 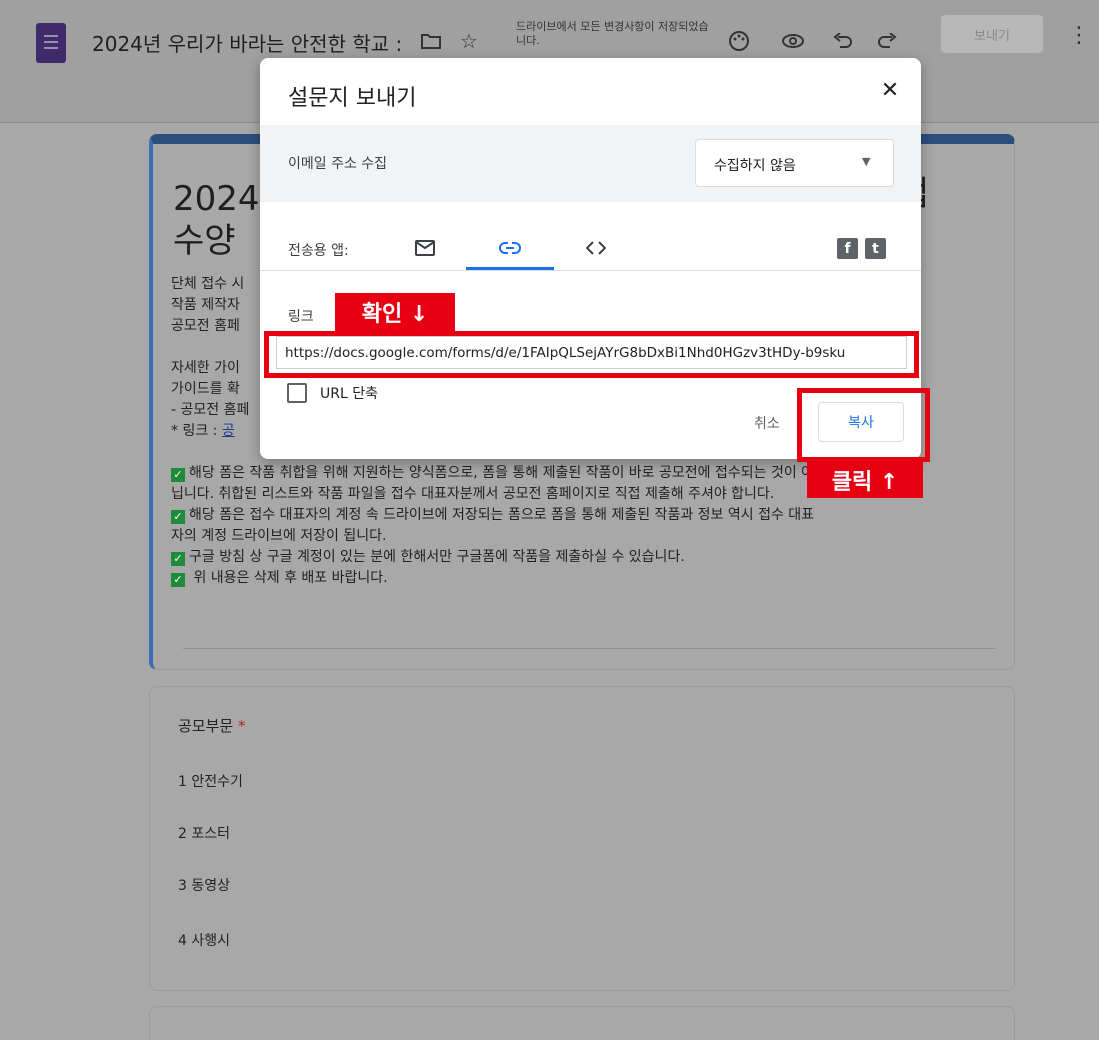 What do you see at coordinates (793, 41) in the screenshot?
I see `preview-eye-icon` at bounding box center [793, 41].